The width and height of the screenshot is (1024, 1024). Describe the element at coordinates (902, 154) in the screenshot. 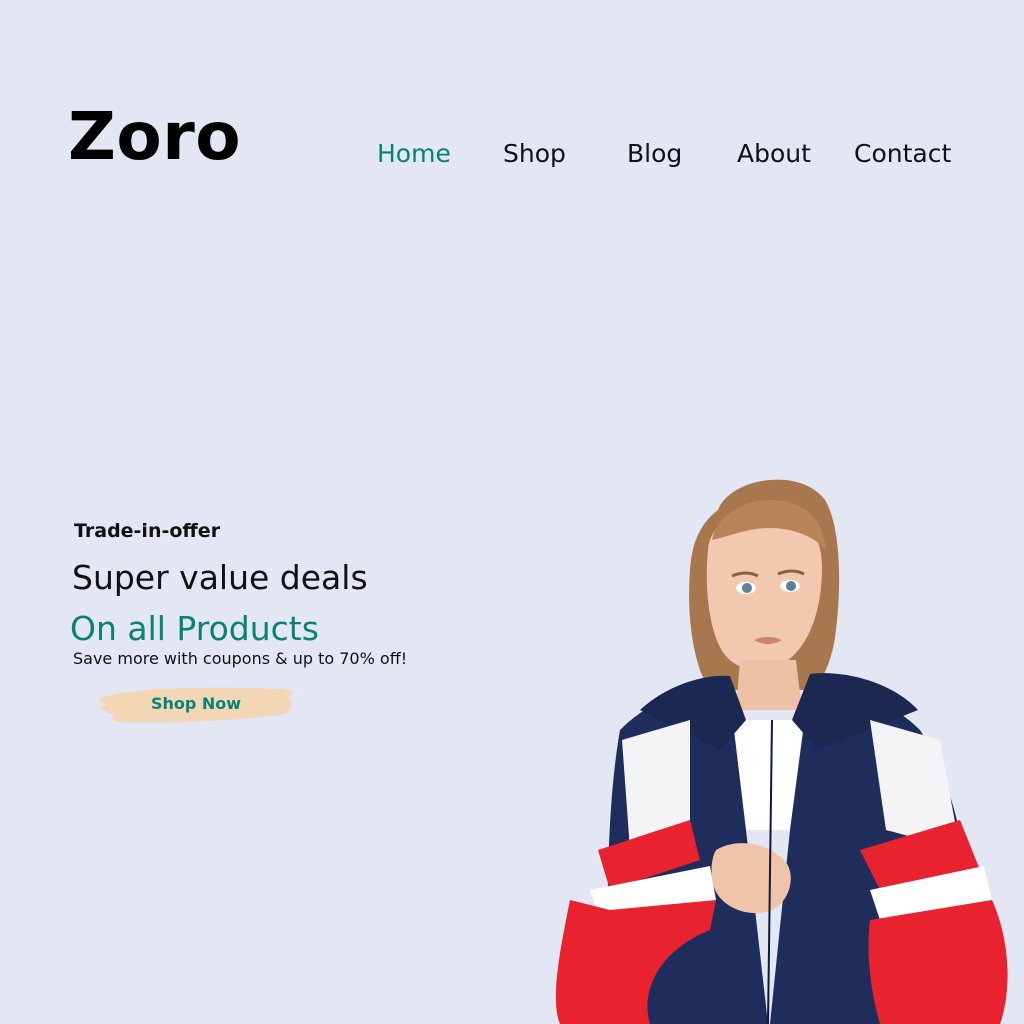

I see `nav-contact-link: Contact` at that location.